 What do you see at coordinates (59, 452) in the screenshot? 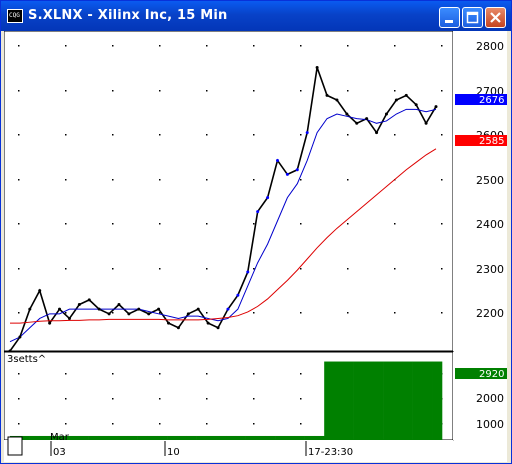
I see `x-tick-03: 03` at bounding box center [59, 452].